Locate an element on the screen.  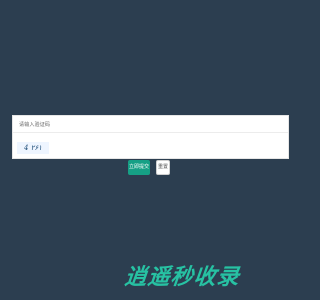
reset-button: 重置 is located at coordinates (163, 167).